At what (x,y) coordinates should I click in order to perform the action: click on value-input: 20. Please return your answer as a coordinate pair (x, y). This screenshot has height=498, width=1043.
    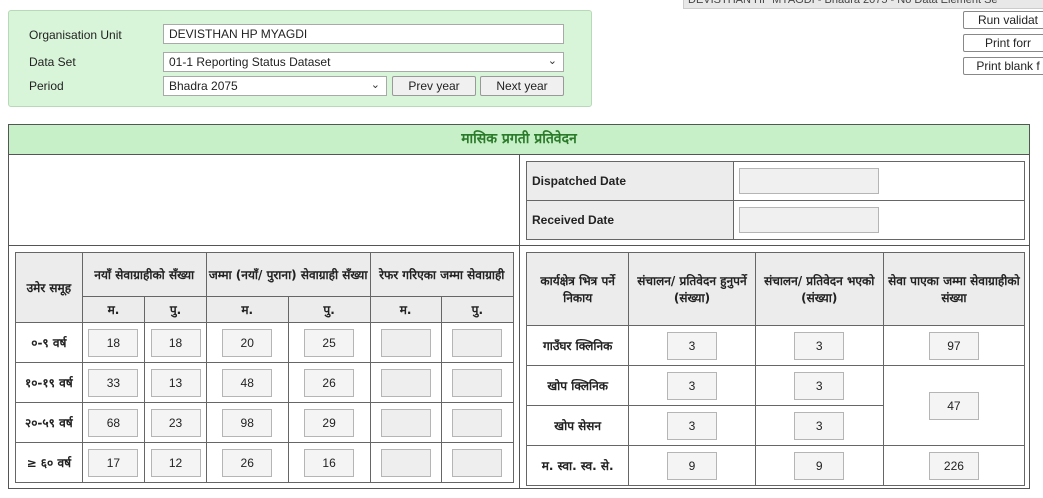
    Looking at the image, I should click on (247, 342).